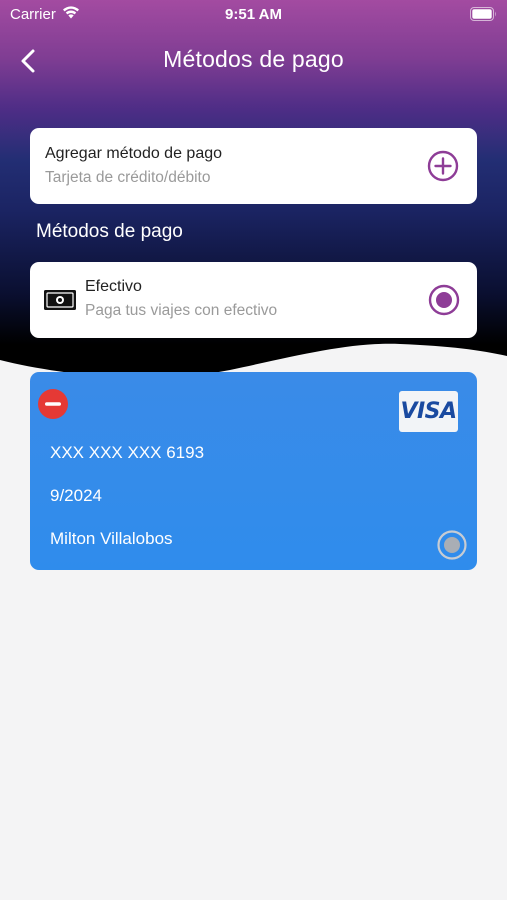 This screenshot has height=900, width=507. What do you see at coordinates (253, 59) in the screenshot?
I see `page-title: Métodos de pago` at bounding box center [253, 59].